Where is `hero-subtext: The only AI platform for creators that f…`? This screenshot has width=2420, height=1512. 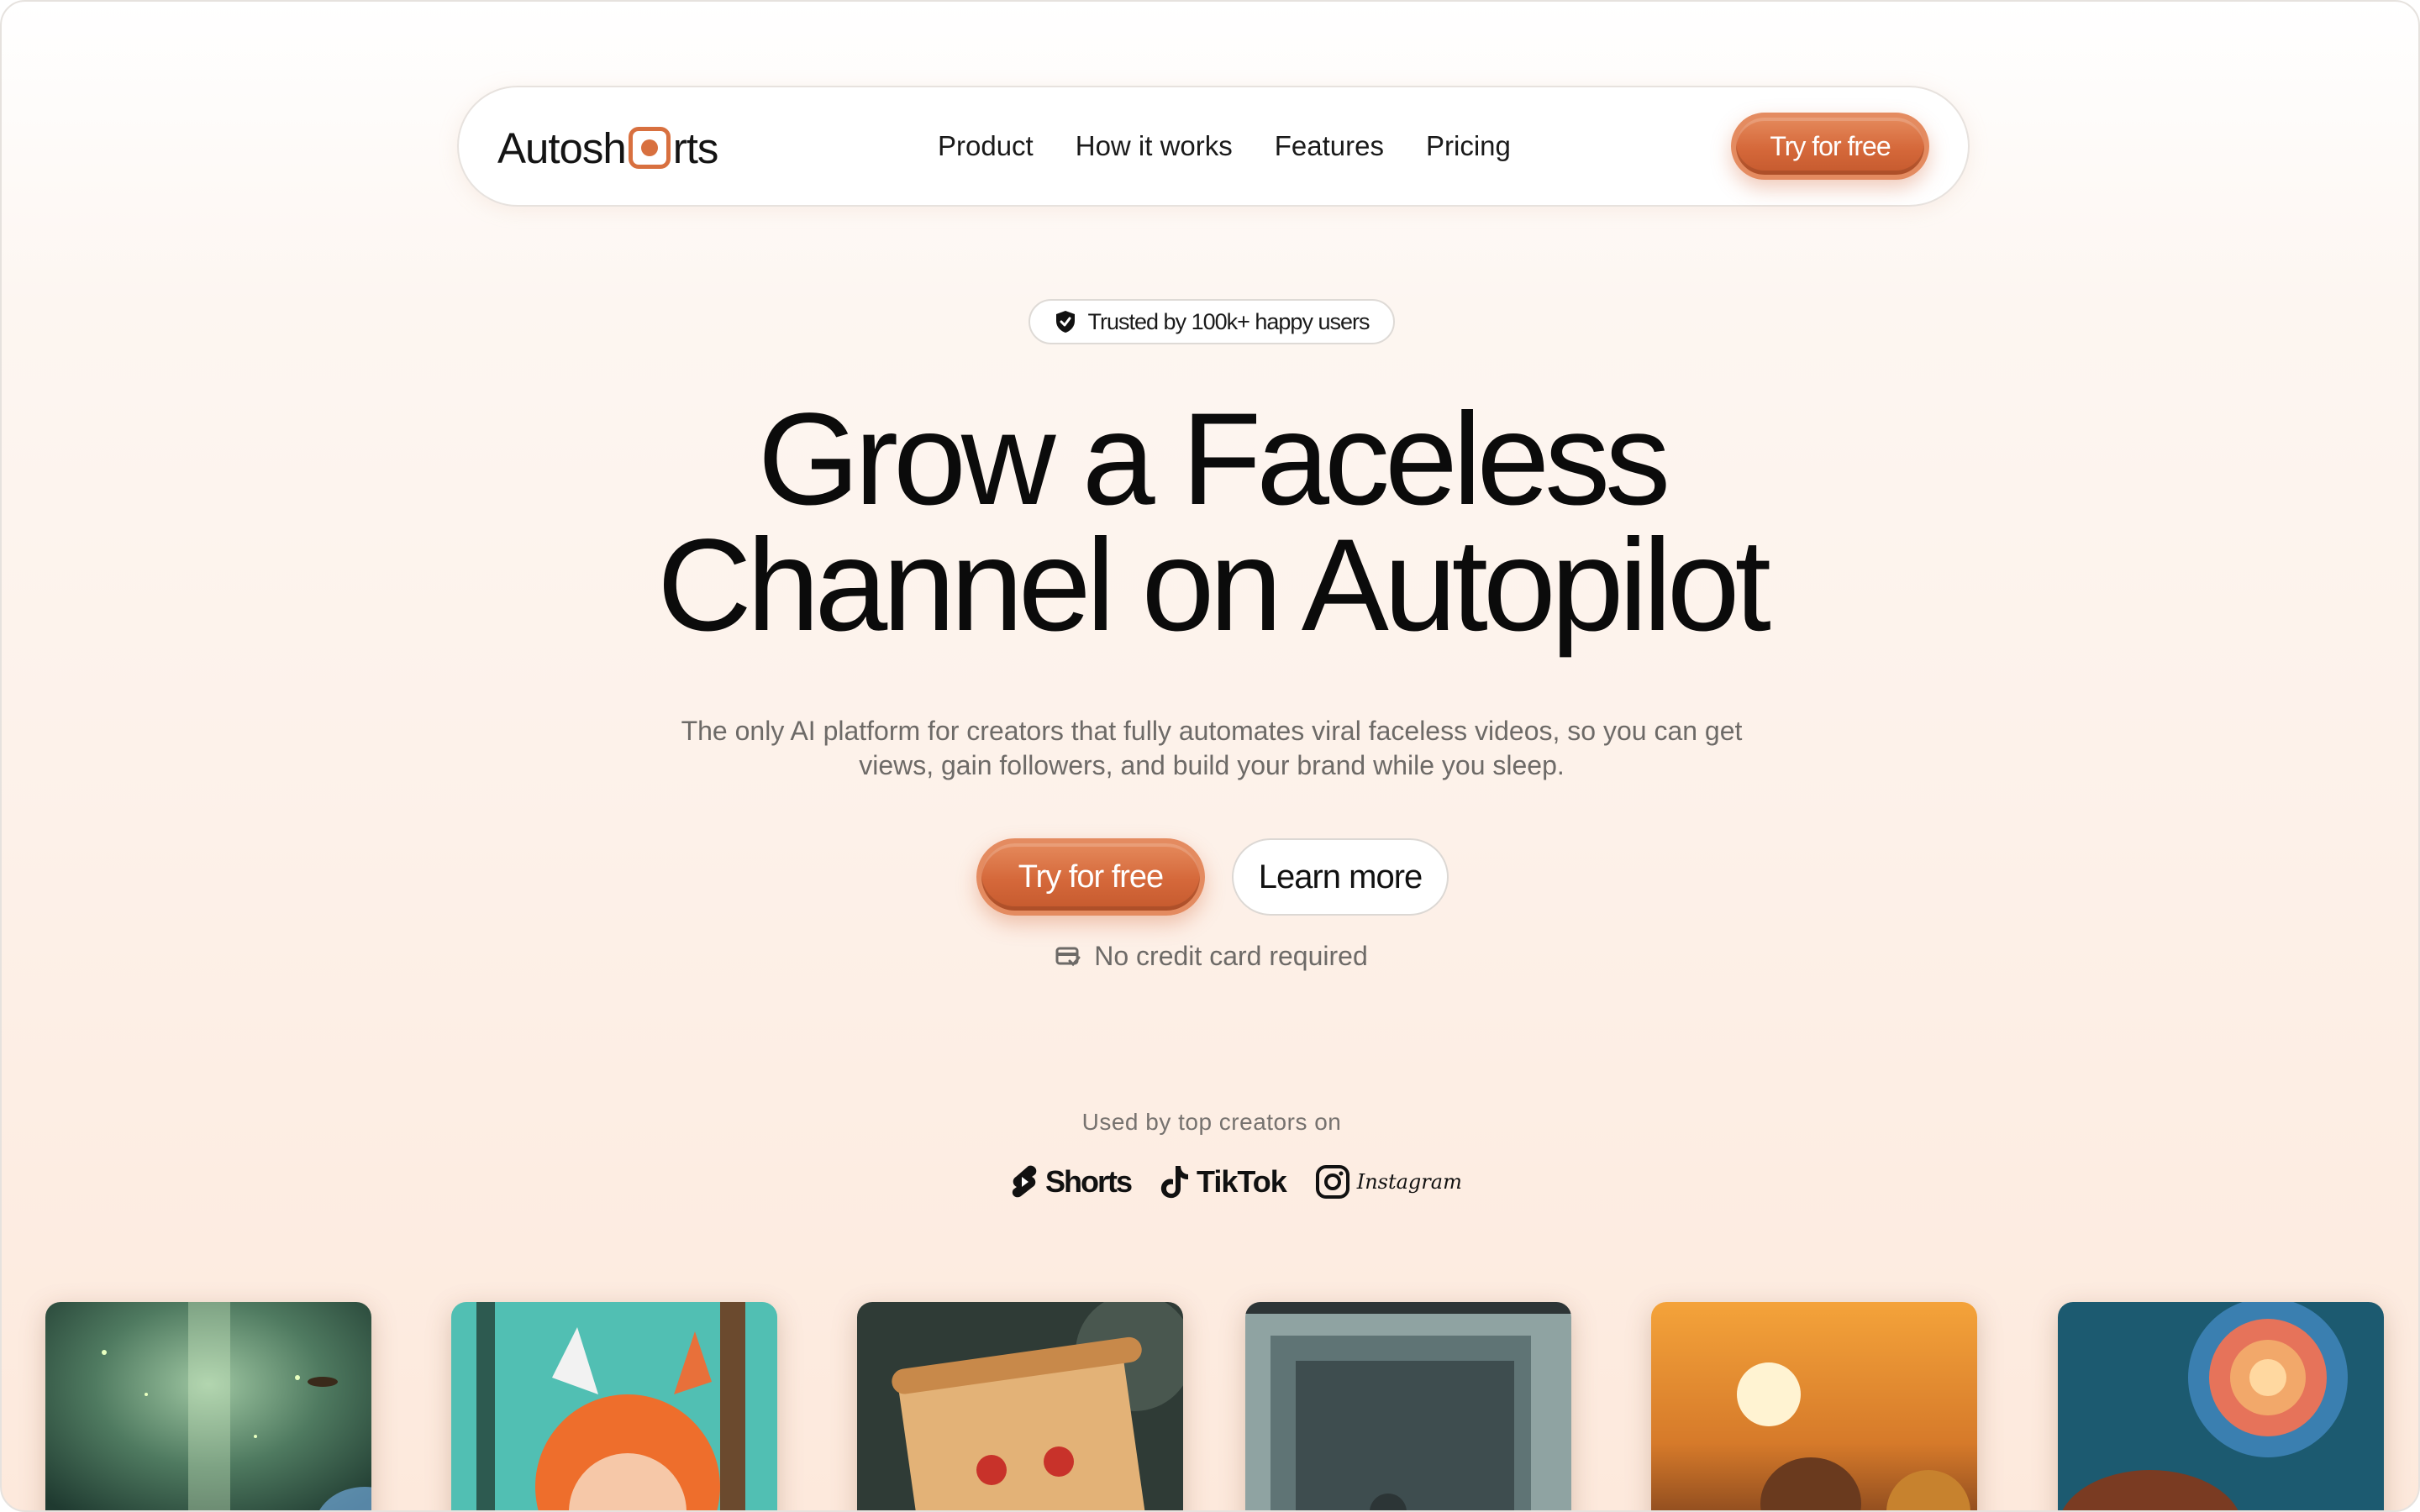
hero-subtext: The only AI platform for creators that f… is located at coordinates (1211, 748).